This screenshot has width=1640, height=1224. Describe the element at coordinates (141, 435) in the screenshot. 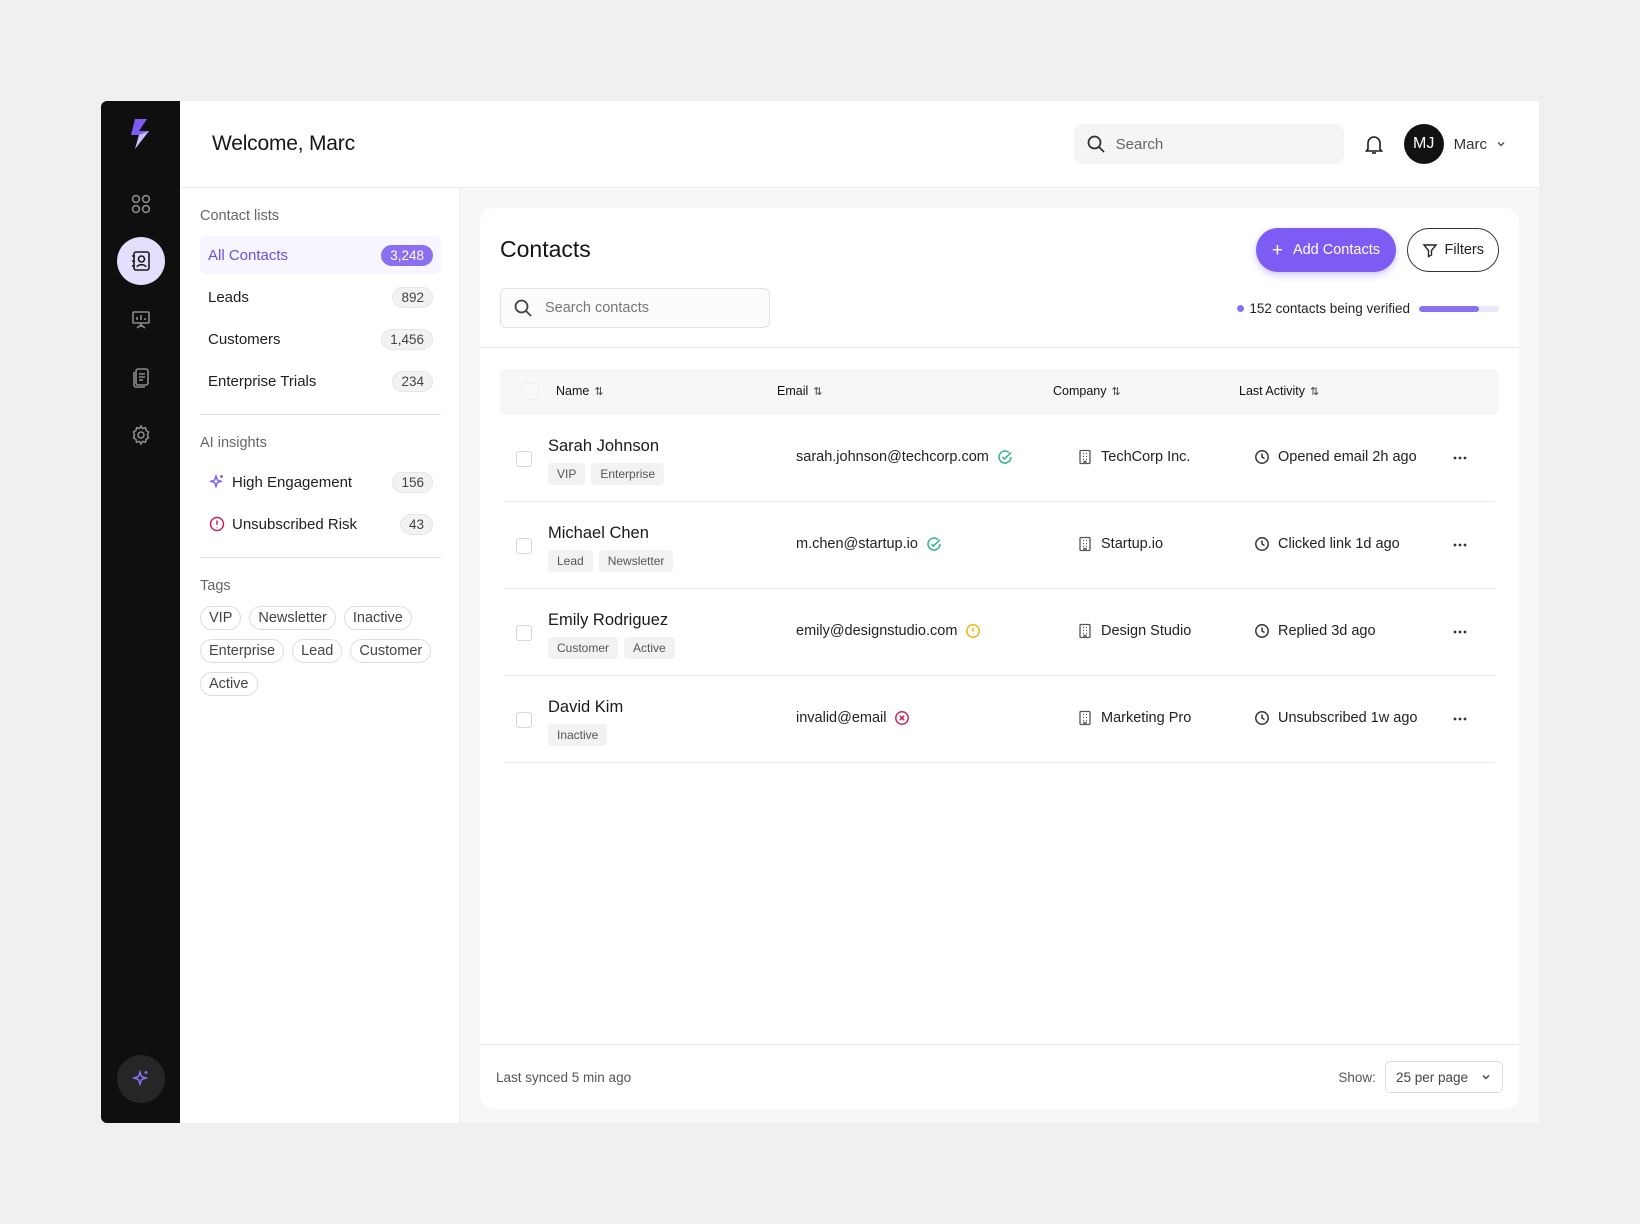

I see `settings-nav-button` at that location.